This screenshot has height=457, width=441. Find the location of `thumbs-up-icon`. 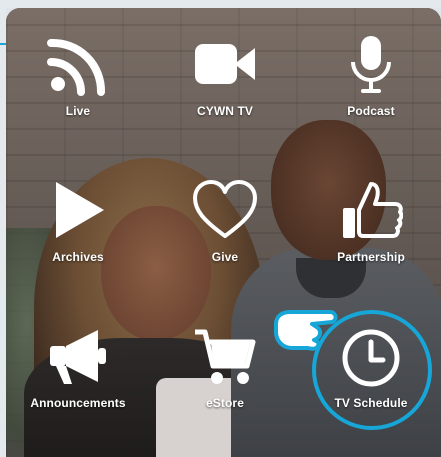

thumbs-up-icon is located at coordinates (371, 212).